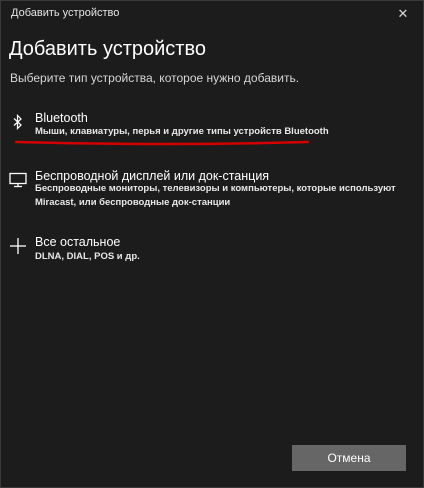  Describe the element at coordinates (162, 143) in the screenshot. I see `red-annotation-underline` at that location.